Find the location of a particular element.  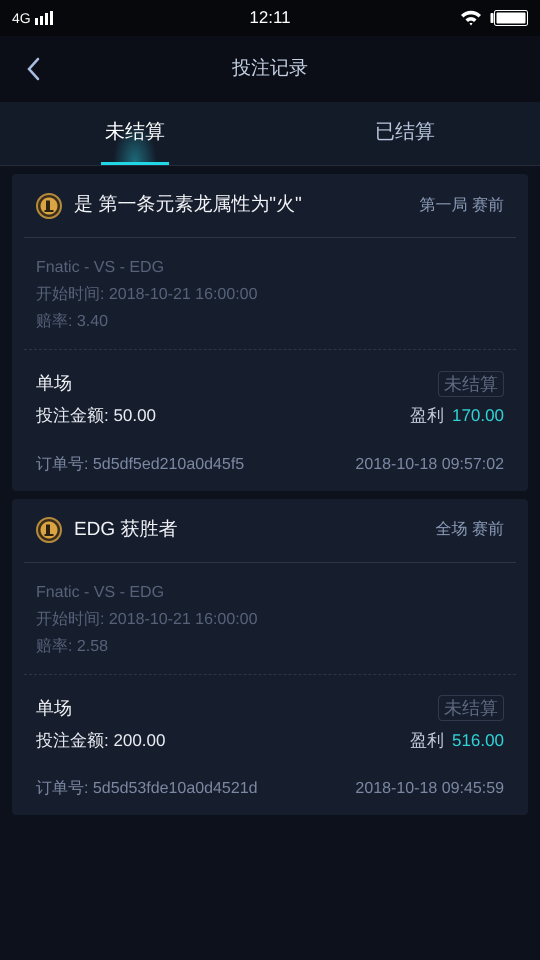

odds: 赔率: 2.58 is located at coordinates (73, 646).